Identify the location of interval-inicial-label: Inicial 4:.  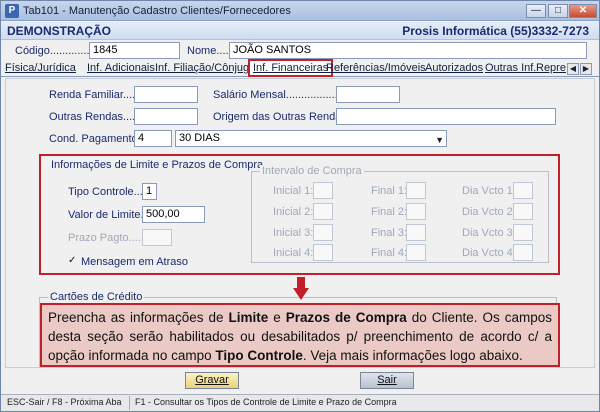
(293, 253).